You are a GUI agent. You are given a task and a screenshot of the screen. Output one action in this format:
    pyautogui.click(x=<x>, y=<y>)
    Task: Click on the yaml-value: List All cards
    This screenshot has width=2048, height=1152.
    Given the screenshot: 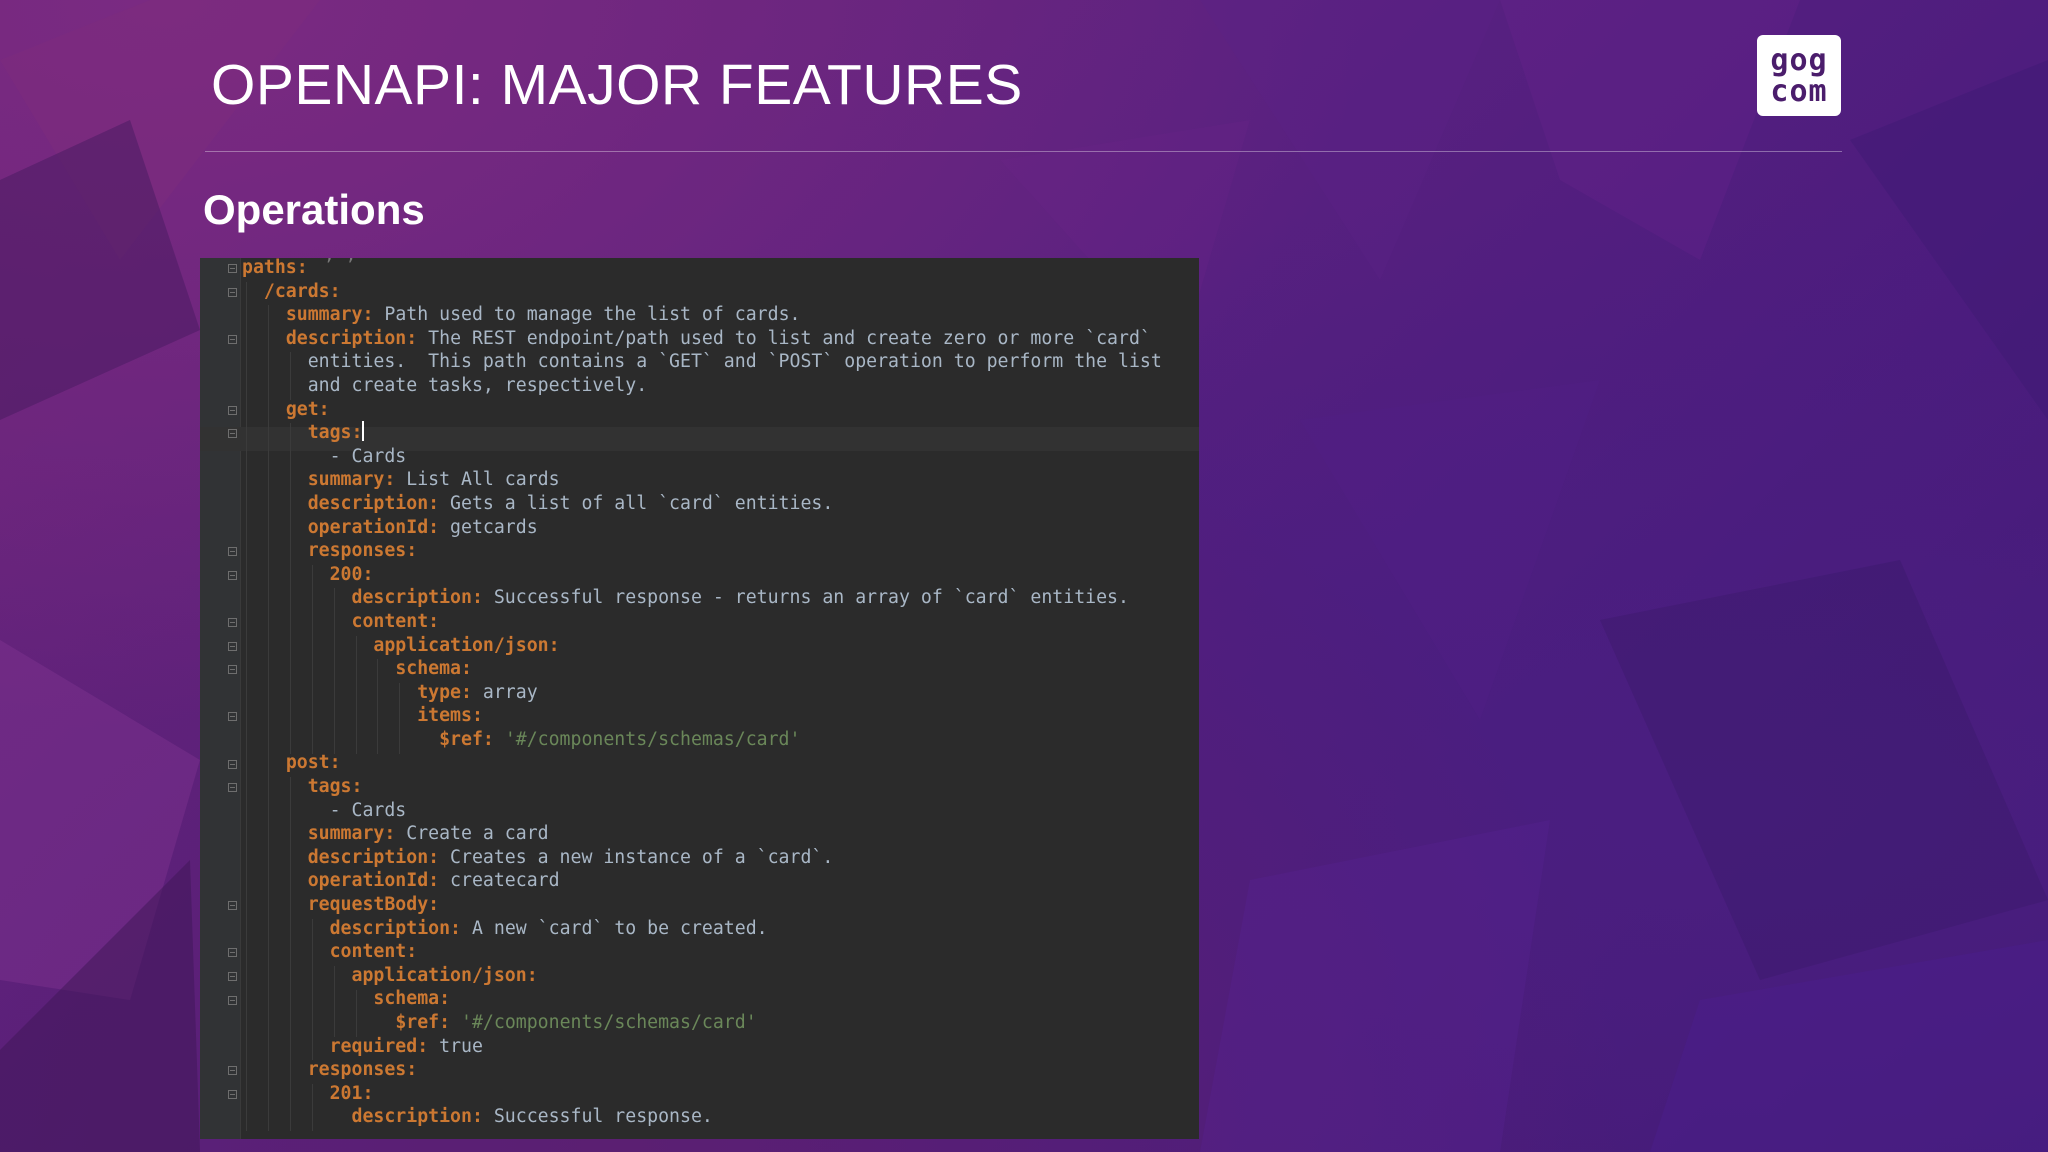 What is the action you would take?
    pyautogui.click(x=477, y=480)
    